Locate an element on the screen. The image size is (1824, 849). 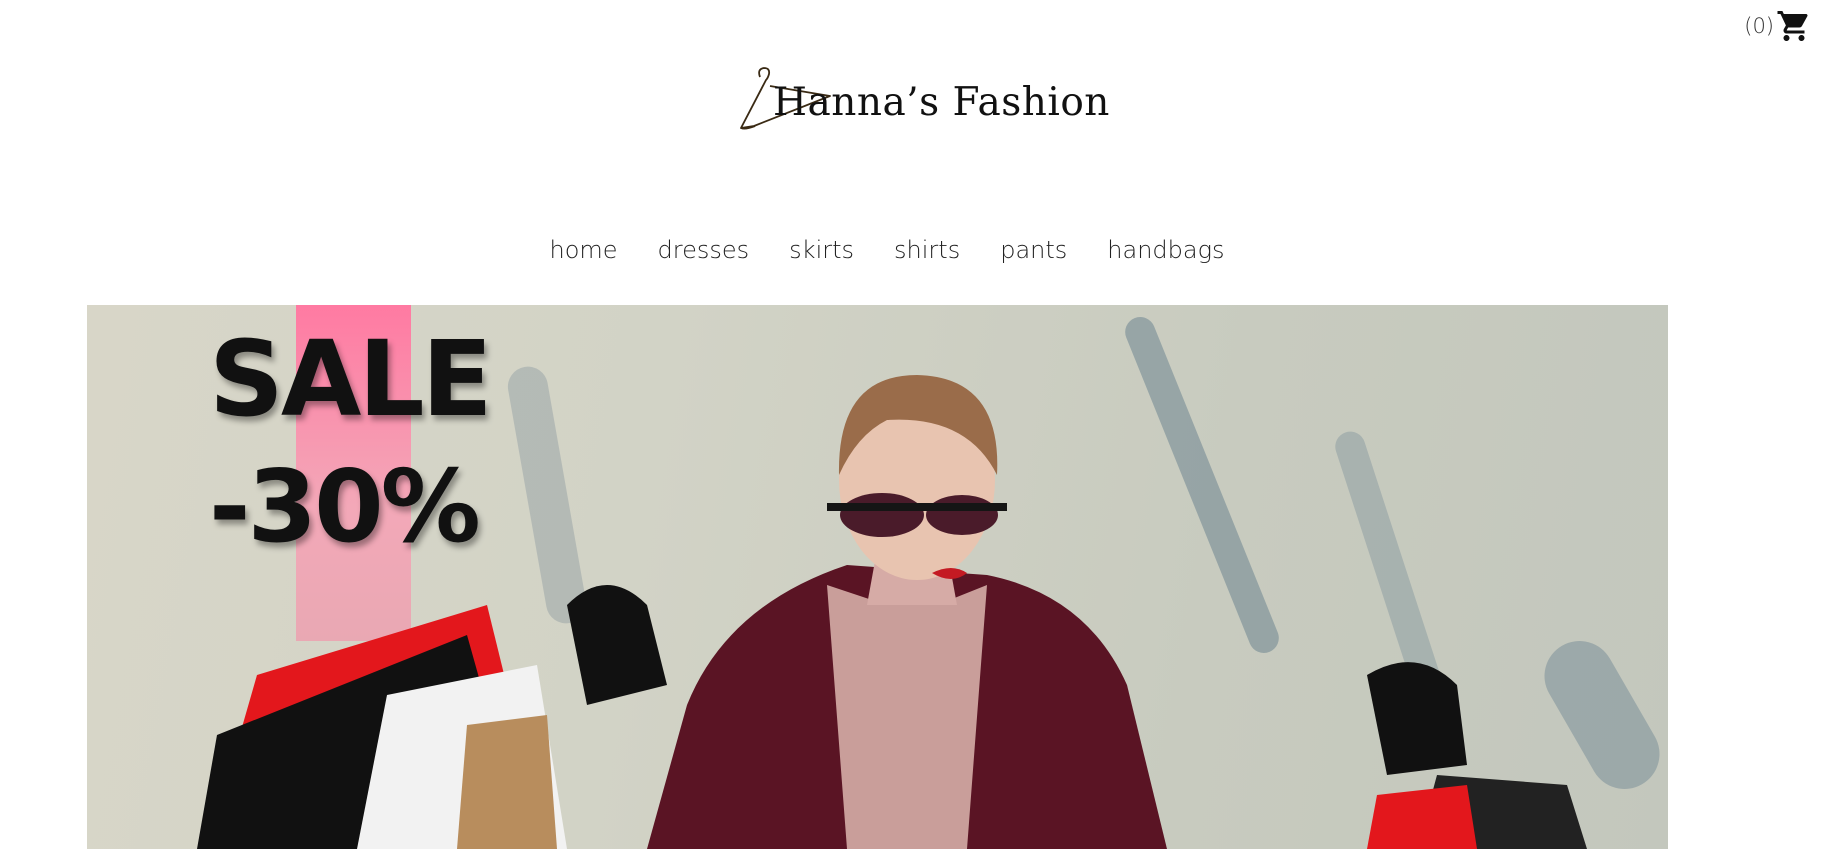
nav-item-handbags: handbags is located at coordinates (1165, 250).